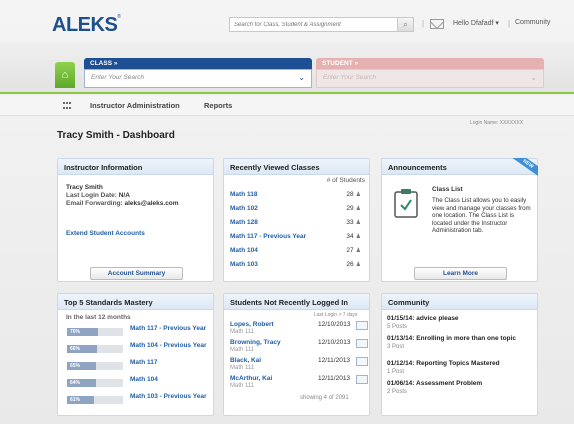  I want to click on mastery-bar: 64%, so click(95, 383).